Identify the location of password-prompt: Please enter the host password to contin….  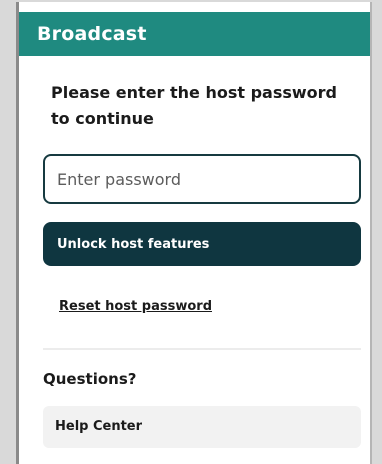
(194, 105).